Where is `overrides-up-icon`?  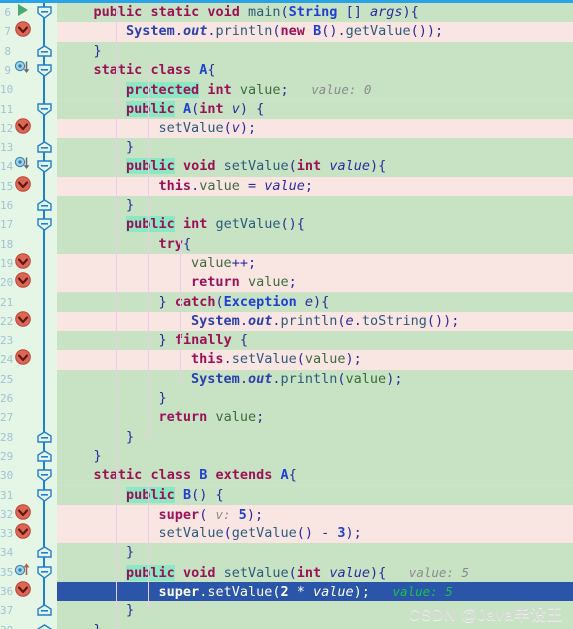 overrides-up-icon is located at coordinates (23, 570).